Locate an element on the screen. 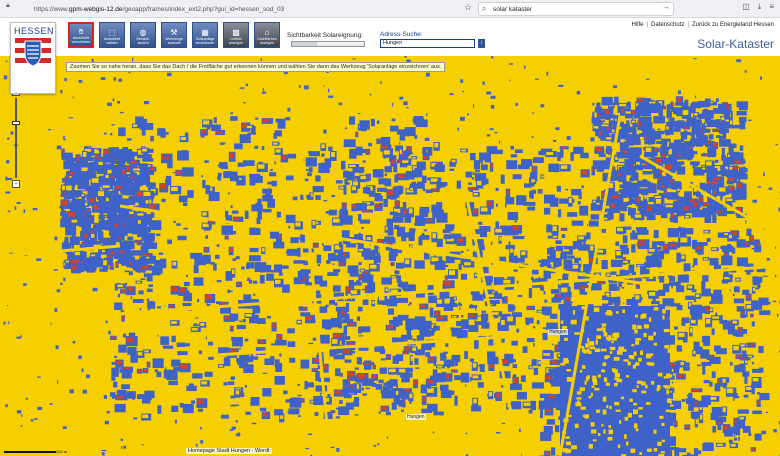  toolbar-button-label: Luftbild anzeigen is located at coordinates (236, 41).